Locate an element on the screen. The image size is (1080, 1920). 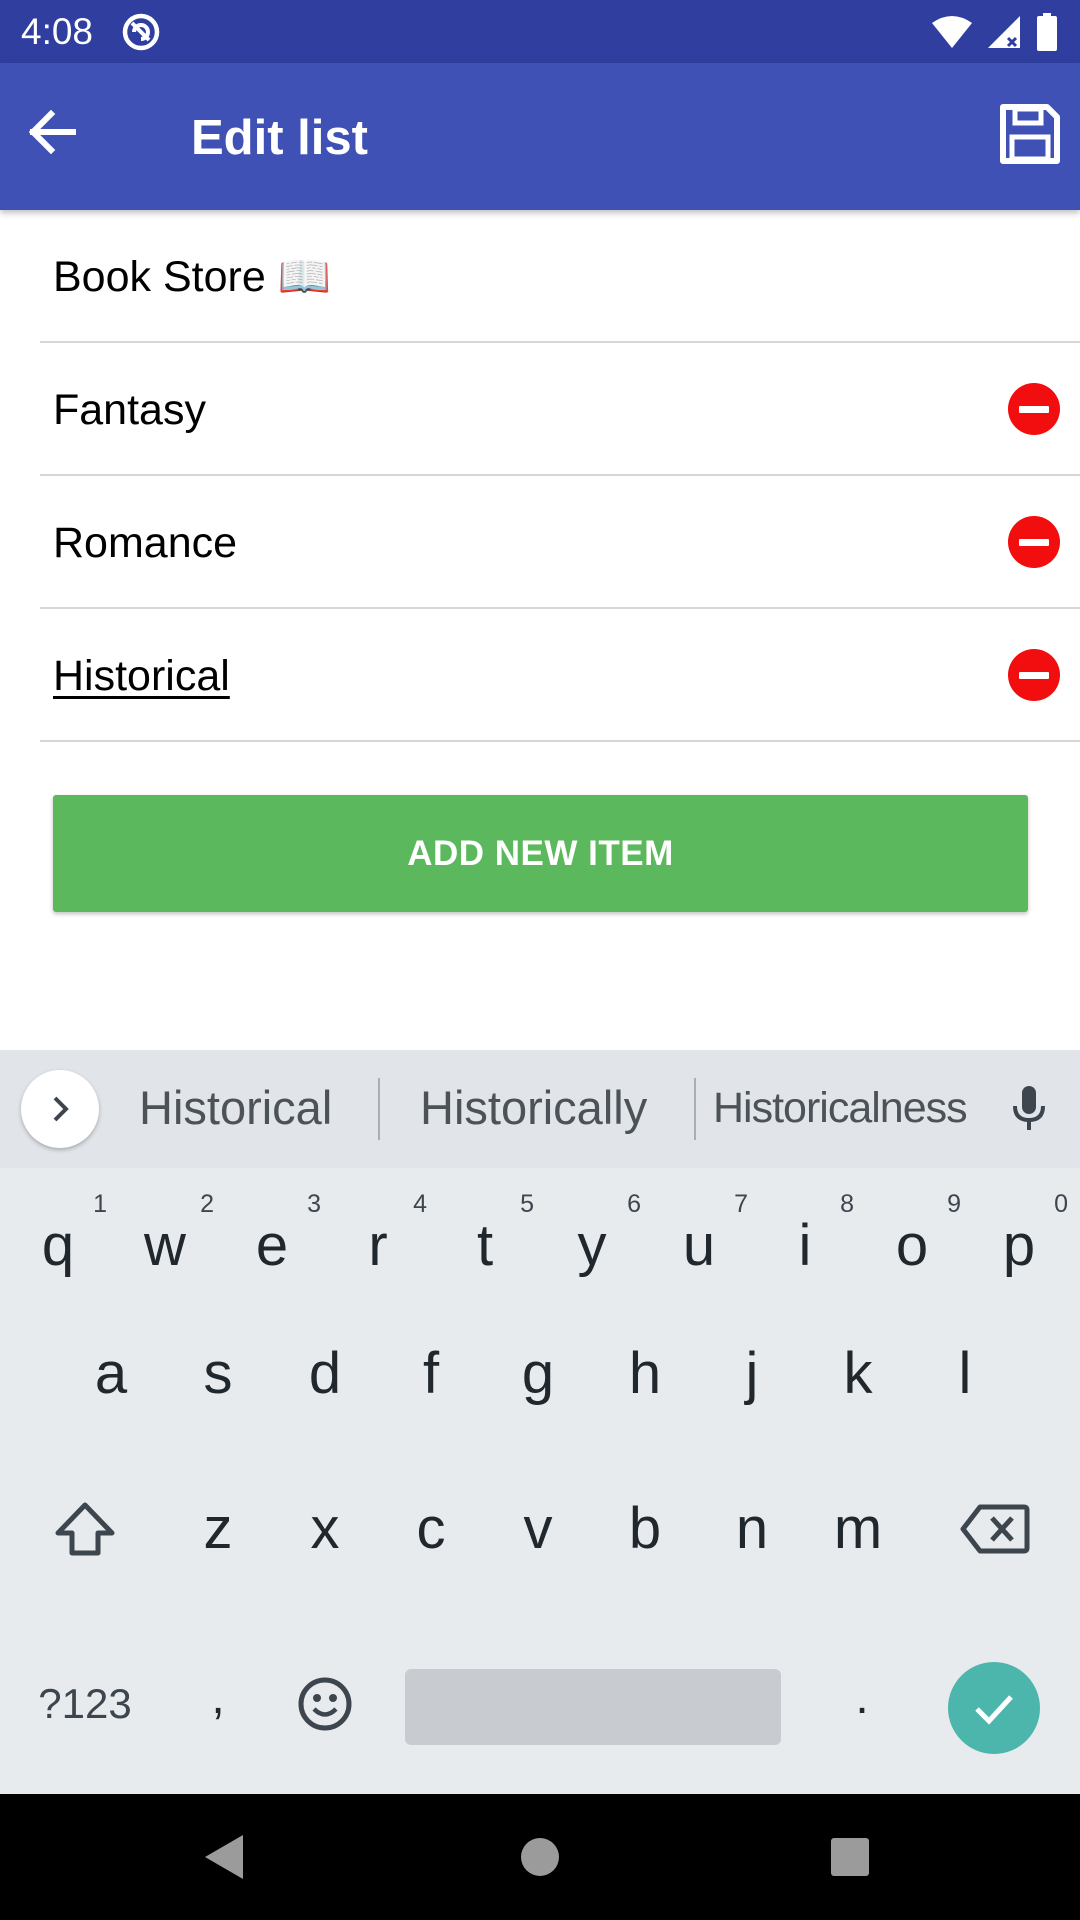
system-nav-bar is located at coordinates (540, 1857).